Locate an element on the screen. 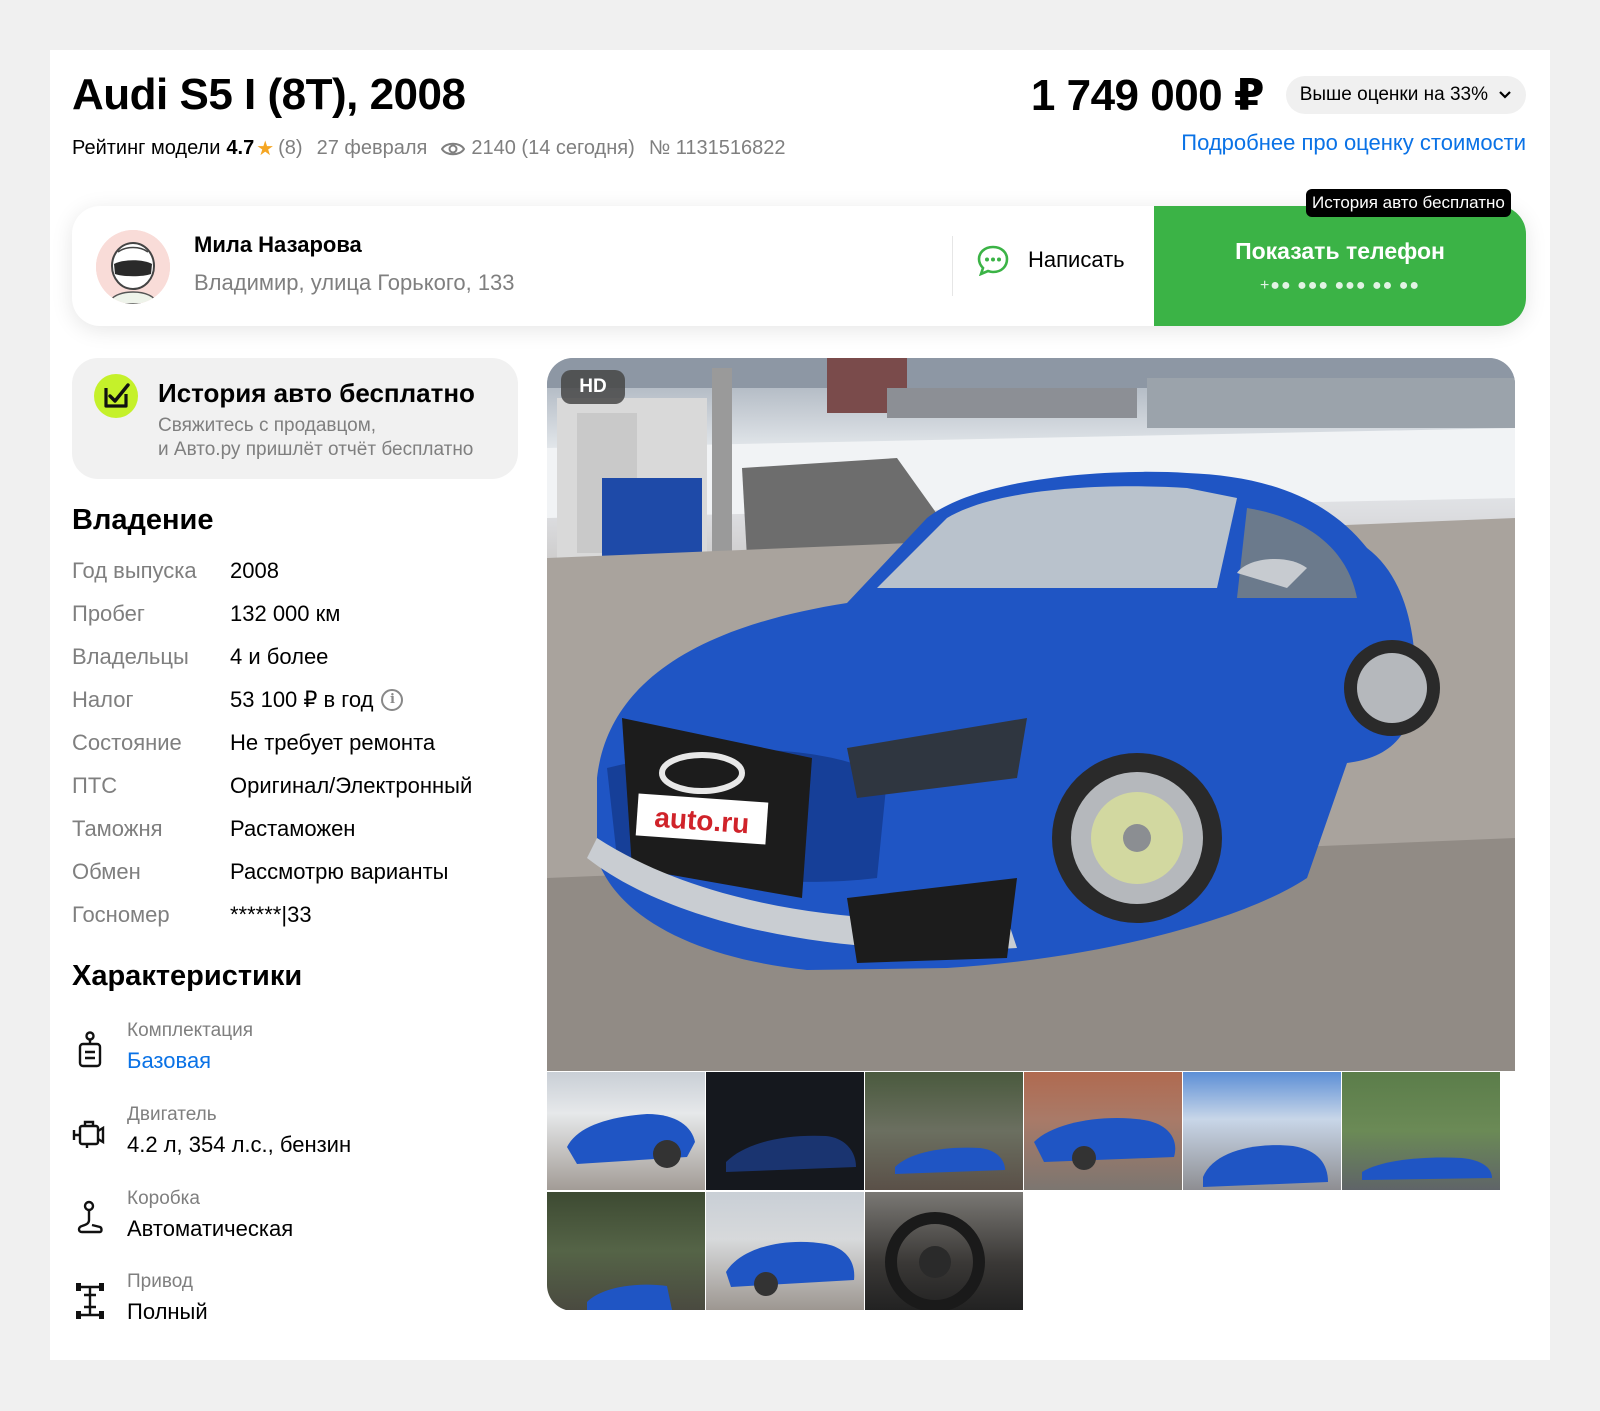 The image size is (1600, 1411). eye-icon is located at coordinates (453, 148).